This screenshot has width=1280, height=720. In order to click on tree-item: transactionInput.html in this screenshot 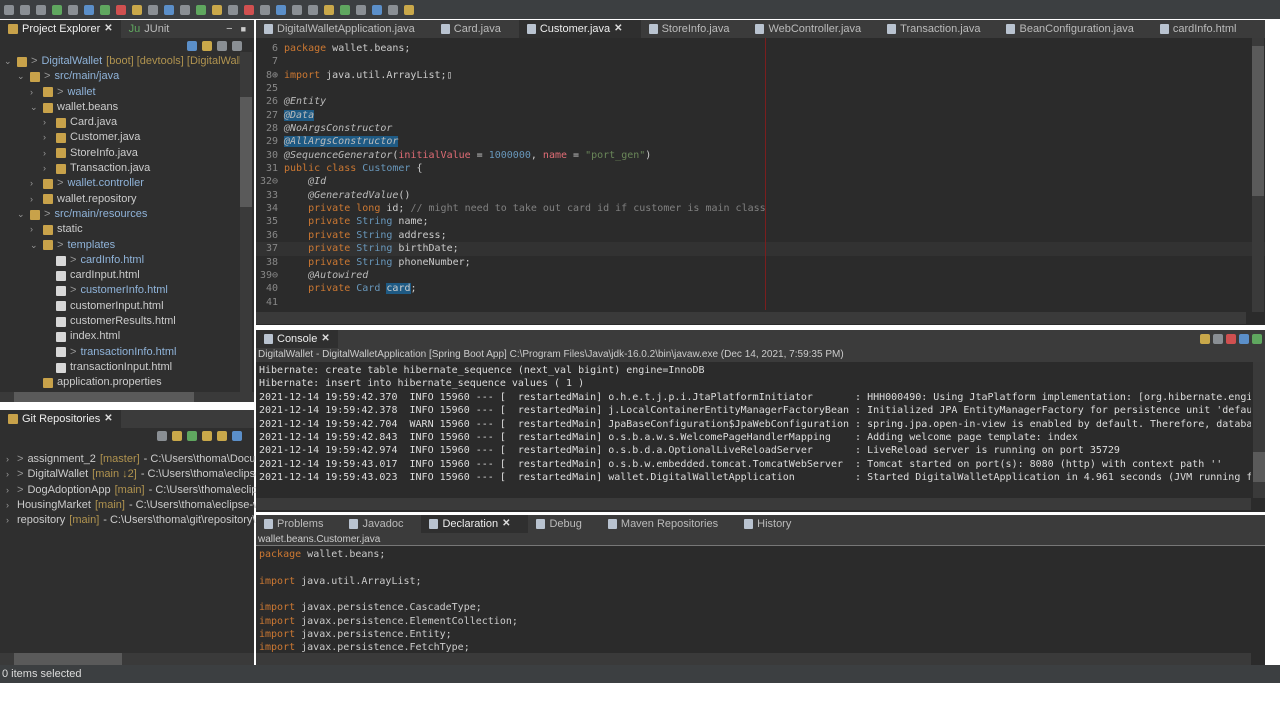, I will do `click(129, 367)`.